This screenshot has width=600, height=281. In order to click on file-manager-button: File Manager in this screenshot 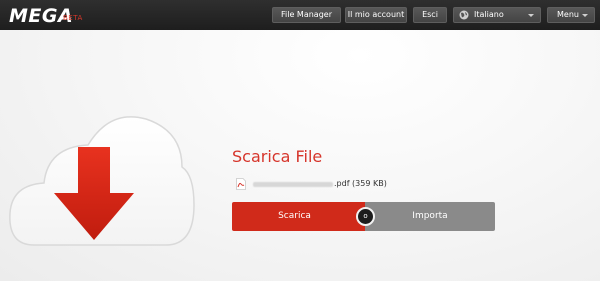, I will do `click(306, 15)`.